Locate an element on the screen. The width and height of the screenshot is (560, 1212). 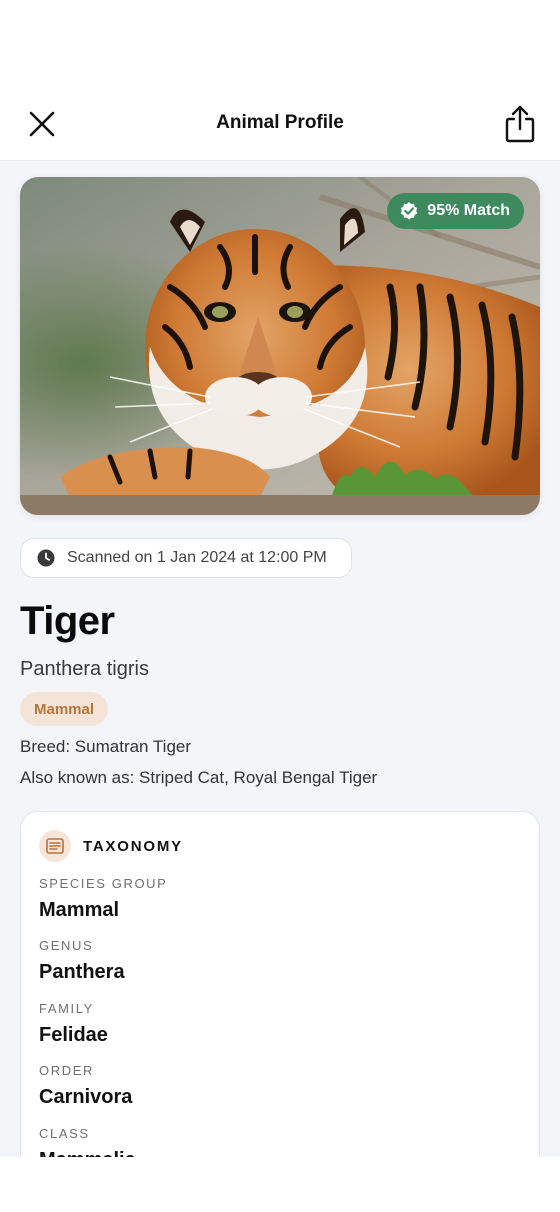
verified-check-icon is located at coordinates (409, 211).